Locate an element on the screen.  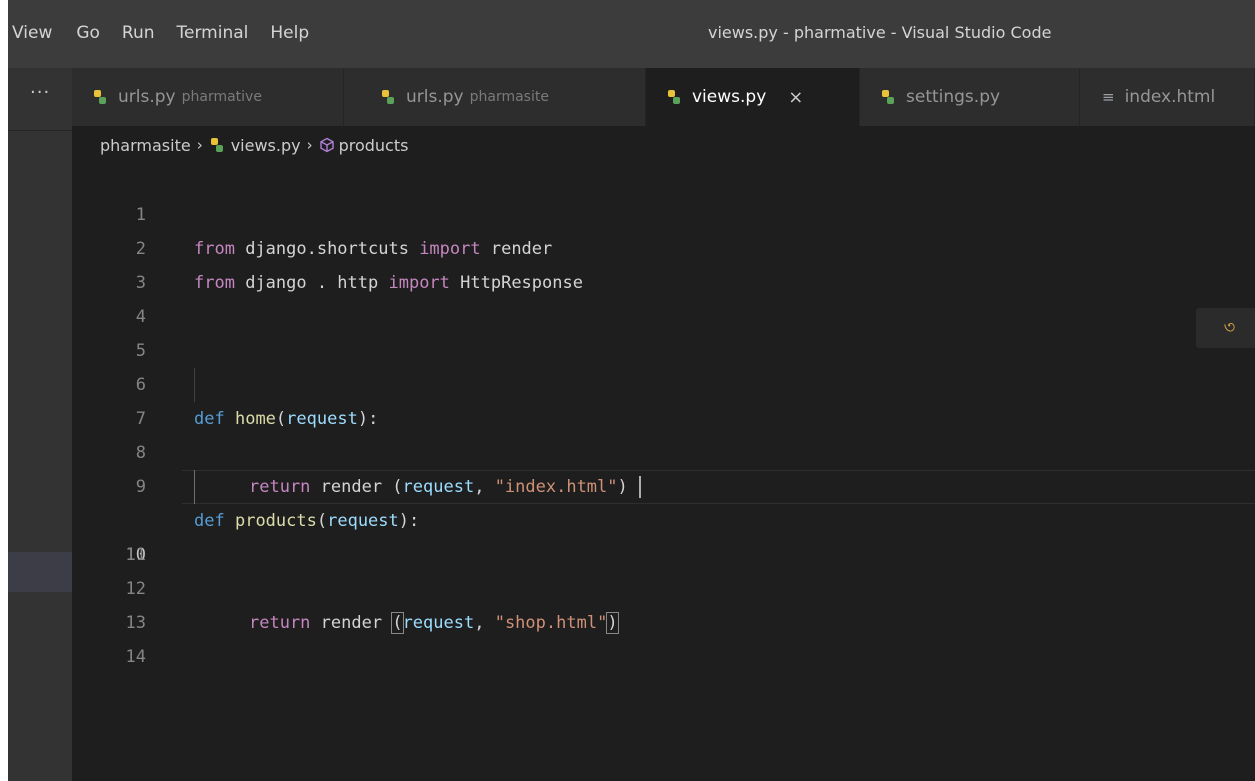
breadcrumb-file: views.py is located at coordinates (266, 145).